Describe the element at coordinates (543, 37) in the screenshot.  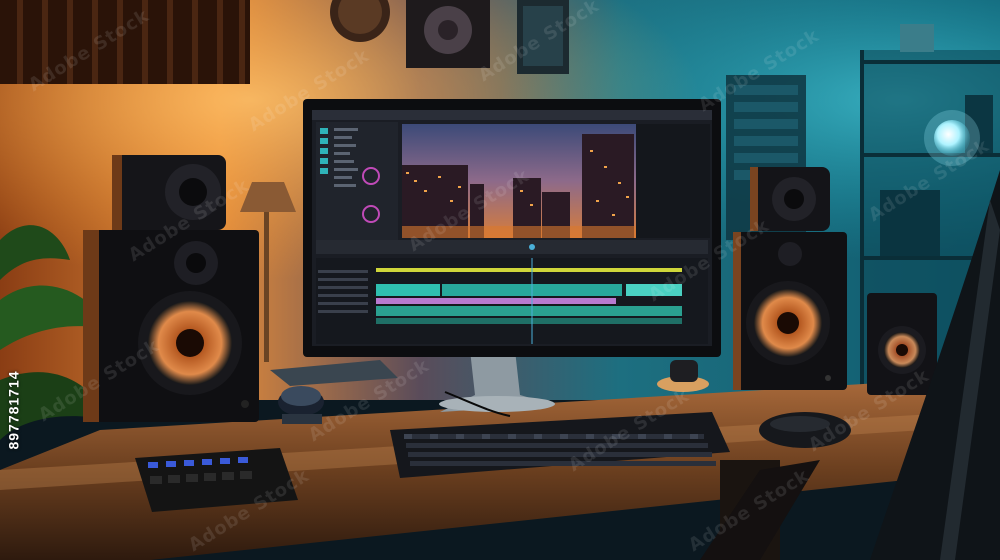
I see `wall-poster` at that location.